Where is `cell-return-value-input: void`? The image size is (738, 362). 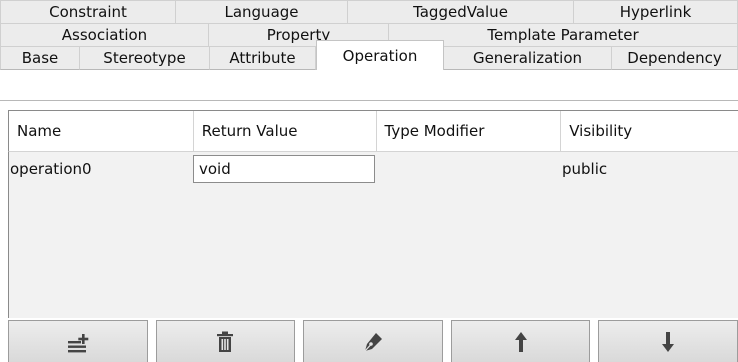
cell-return-value-input: void is located at coordinates (284, 169).